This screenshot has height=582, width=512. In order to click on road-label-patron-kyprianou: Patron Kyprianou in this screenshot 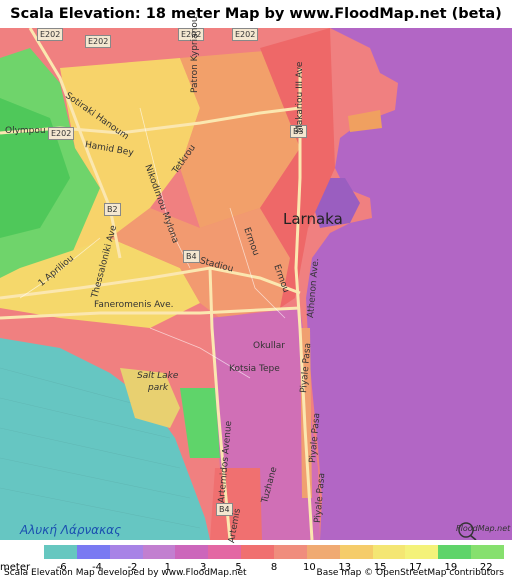, I will do `click(195, 54)`.